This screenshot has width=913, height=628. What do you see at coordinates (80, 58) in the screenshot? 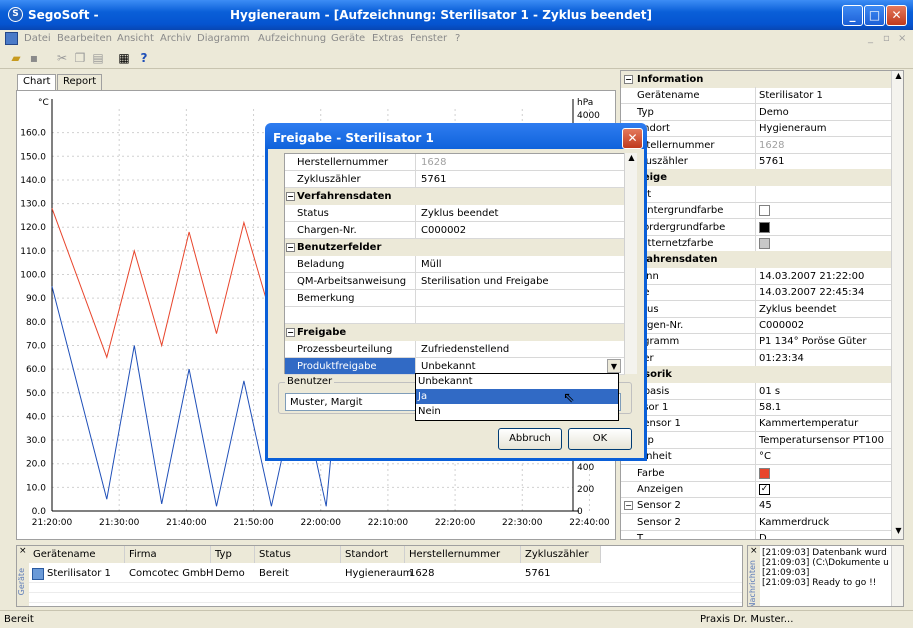
I see `copy-icon: ❐` at bounding box center [80, 58].